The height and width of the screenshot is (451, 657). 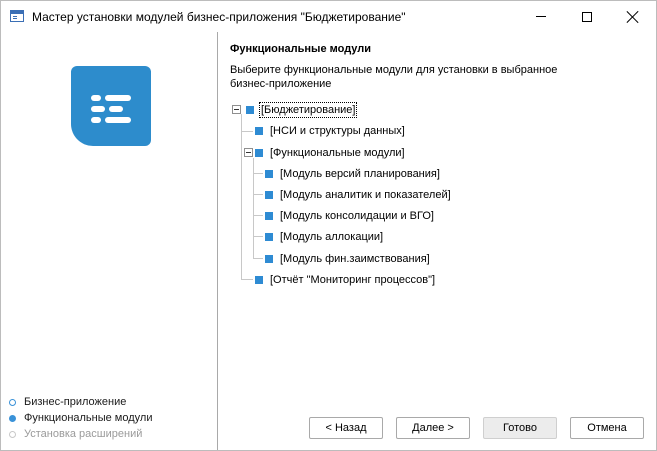 I want to click on tree-node-label: [Модуль аналитик и показателей], so click(x=365, y=195).